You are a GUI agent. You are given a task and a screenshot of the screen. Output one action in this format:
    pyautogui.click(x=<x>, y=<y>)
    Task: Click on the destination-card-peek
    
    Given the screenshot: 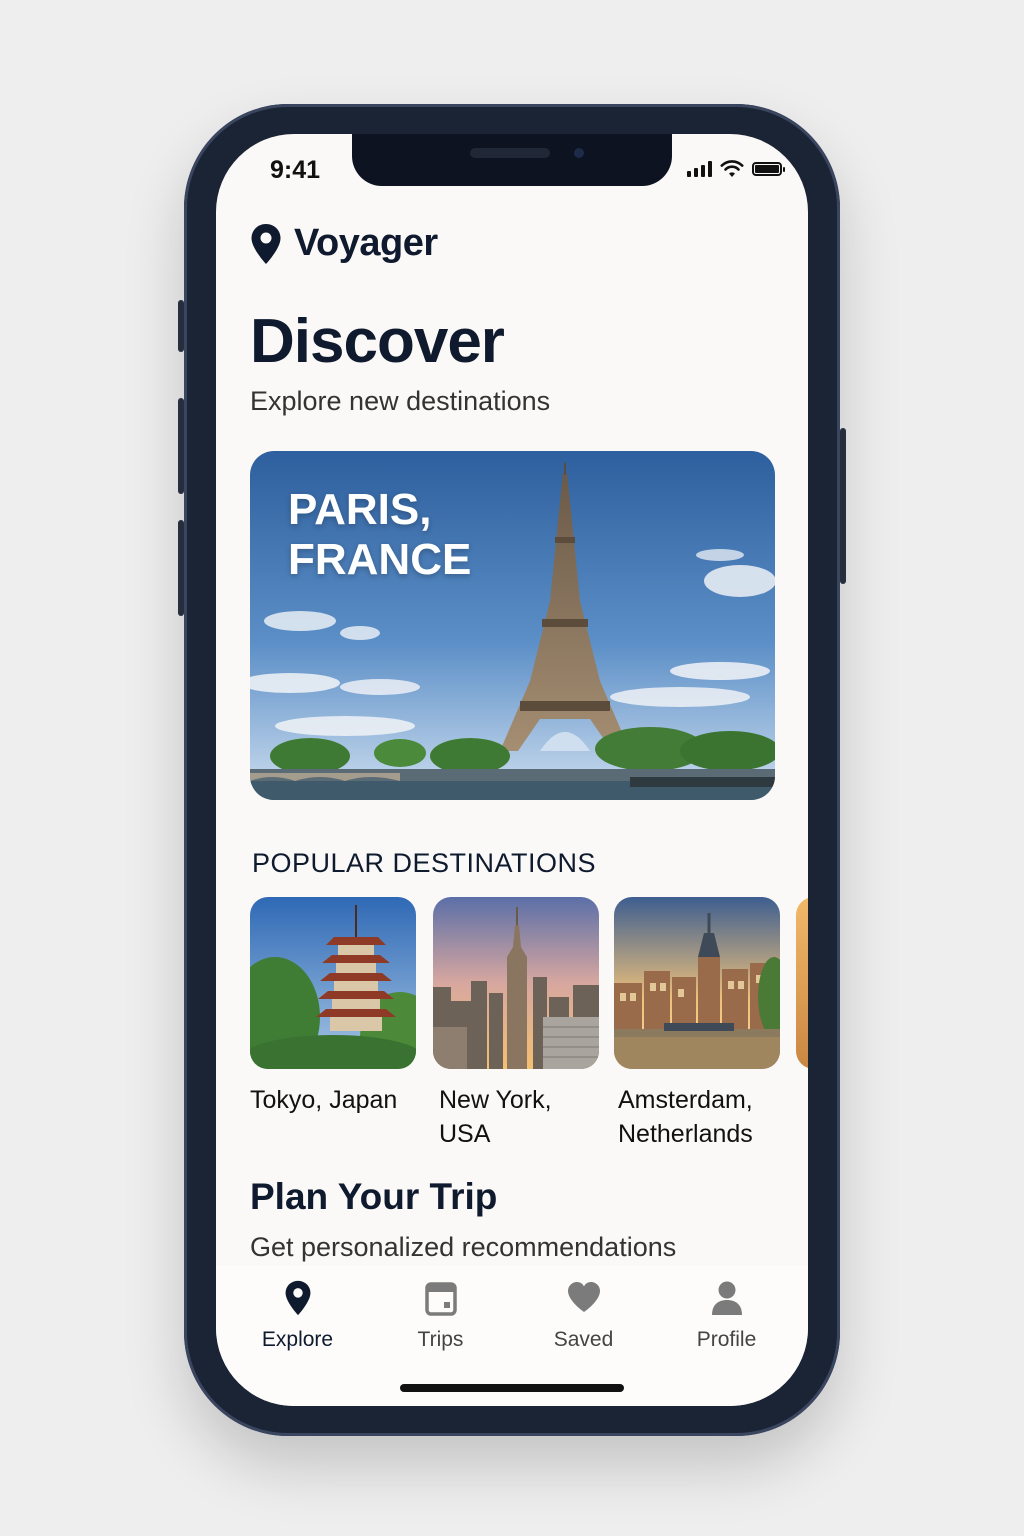 What is the action you would take?
    pyautogui.click(x=802, y=983)
    